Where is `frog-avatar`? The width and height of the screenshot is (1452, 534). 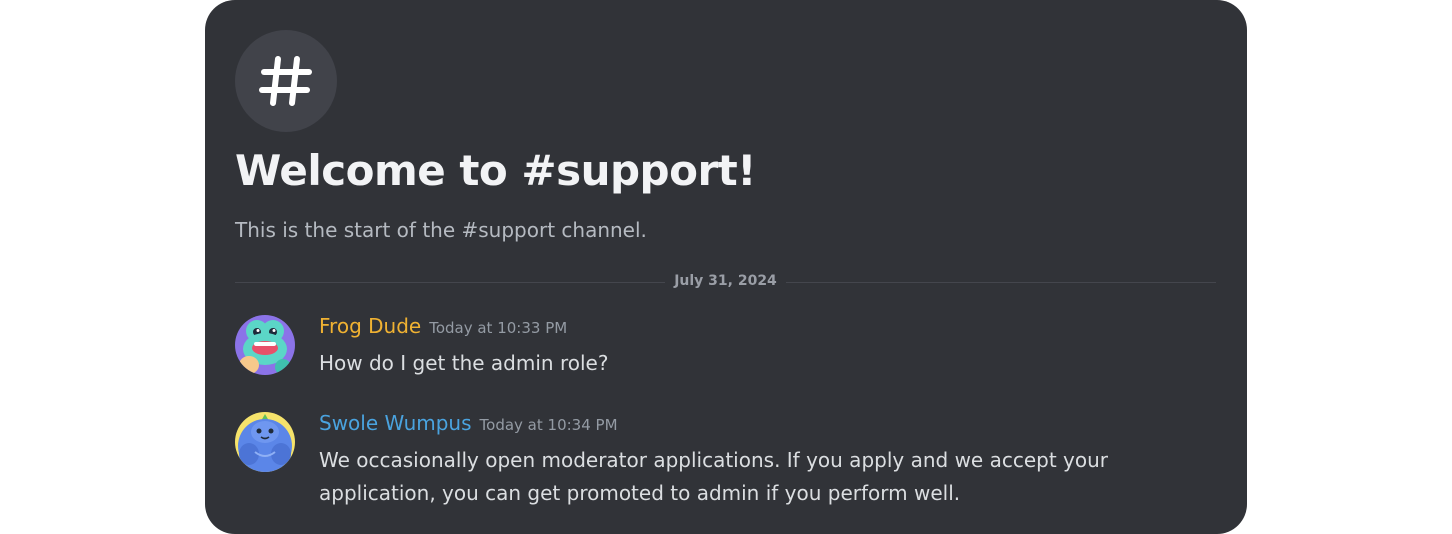
frog-avatar is located at coordinates (265, 345).